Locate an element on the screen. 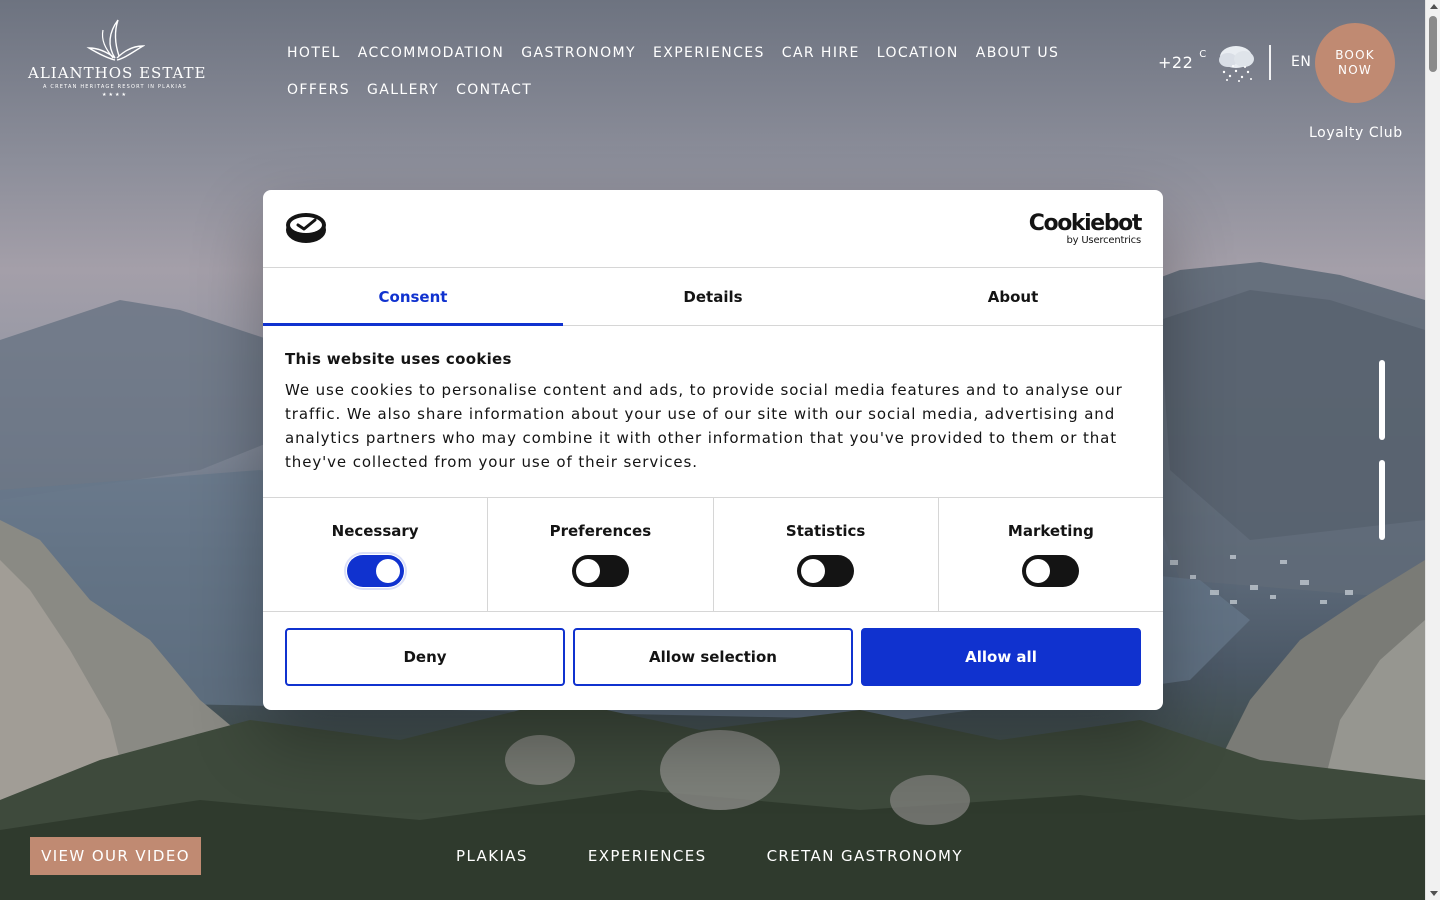 This screenshot has height=900, width=1440. dialog-header: Cookiebot by Usercentrics is located at coordinates (713, 229).